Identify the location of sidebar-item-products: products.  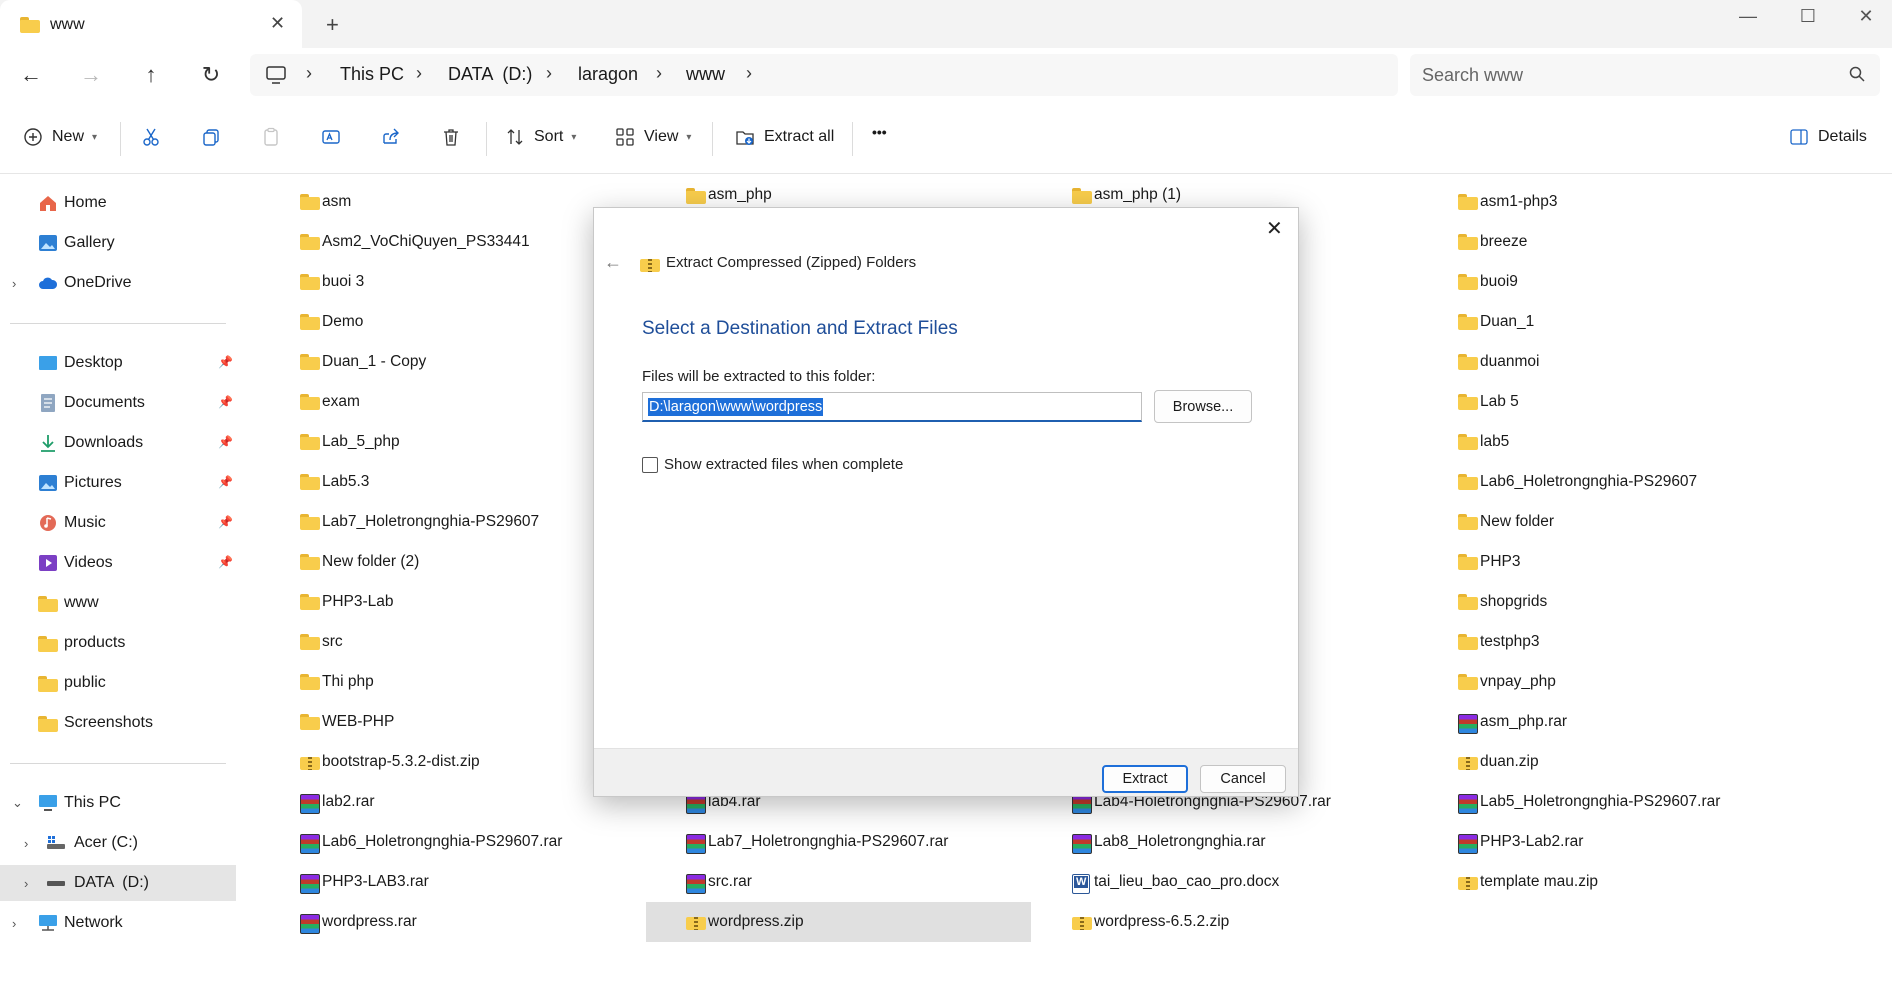
(118, 643).